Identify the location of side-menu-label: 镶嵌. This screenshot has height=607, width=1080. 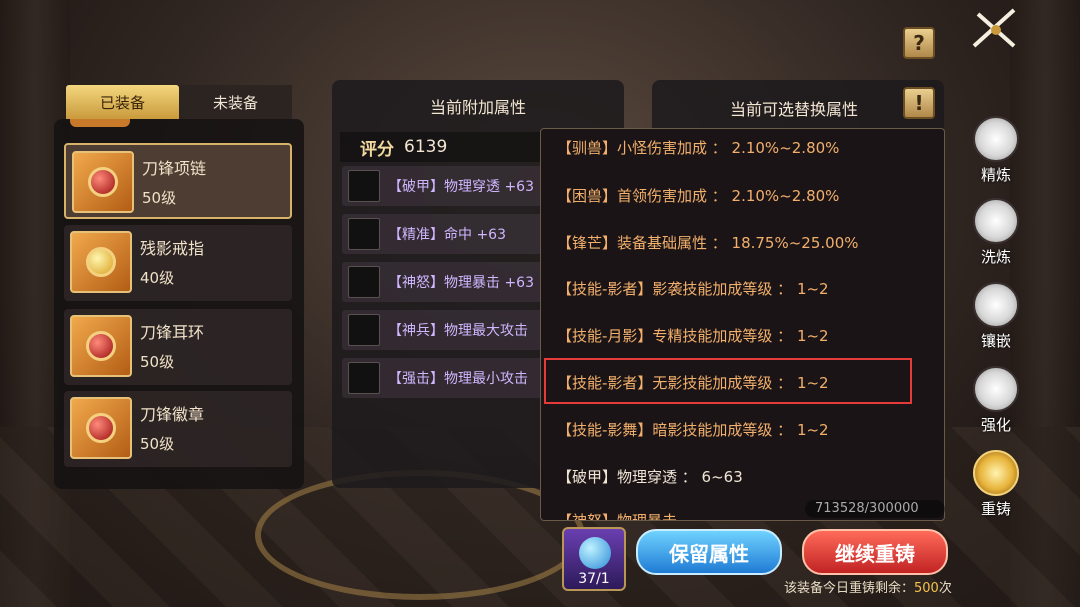
(995, 341).